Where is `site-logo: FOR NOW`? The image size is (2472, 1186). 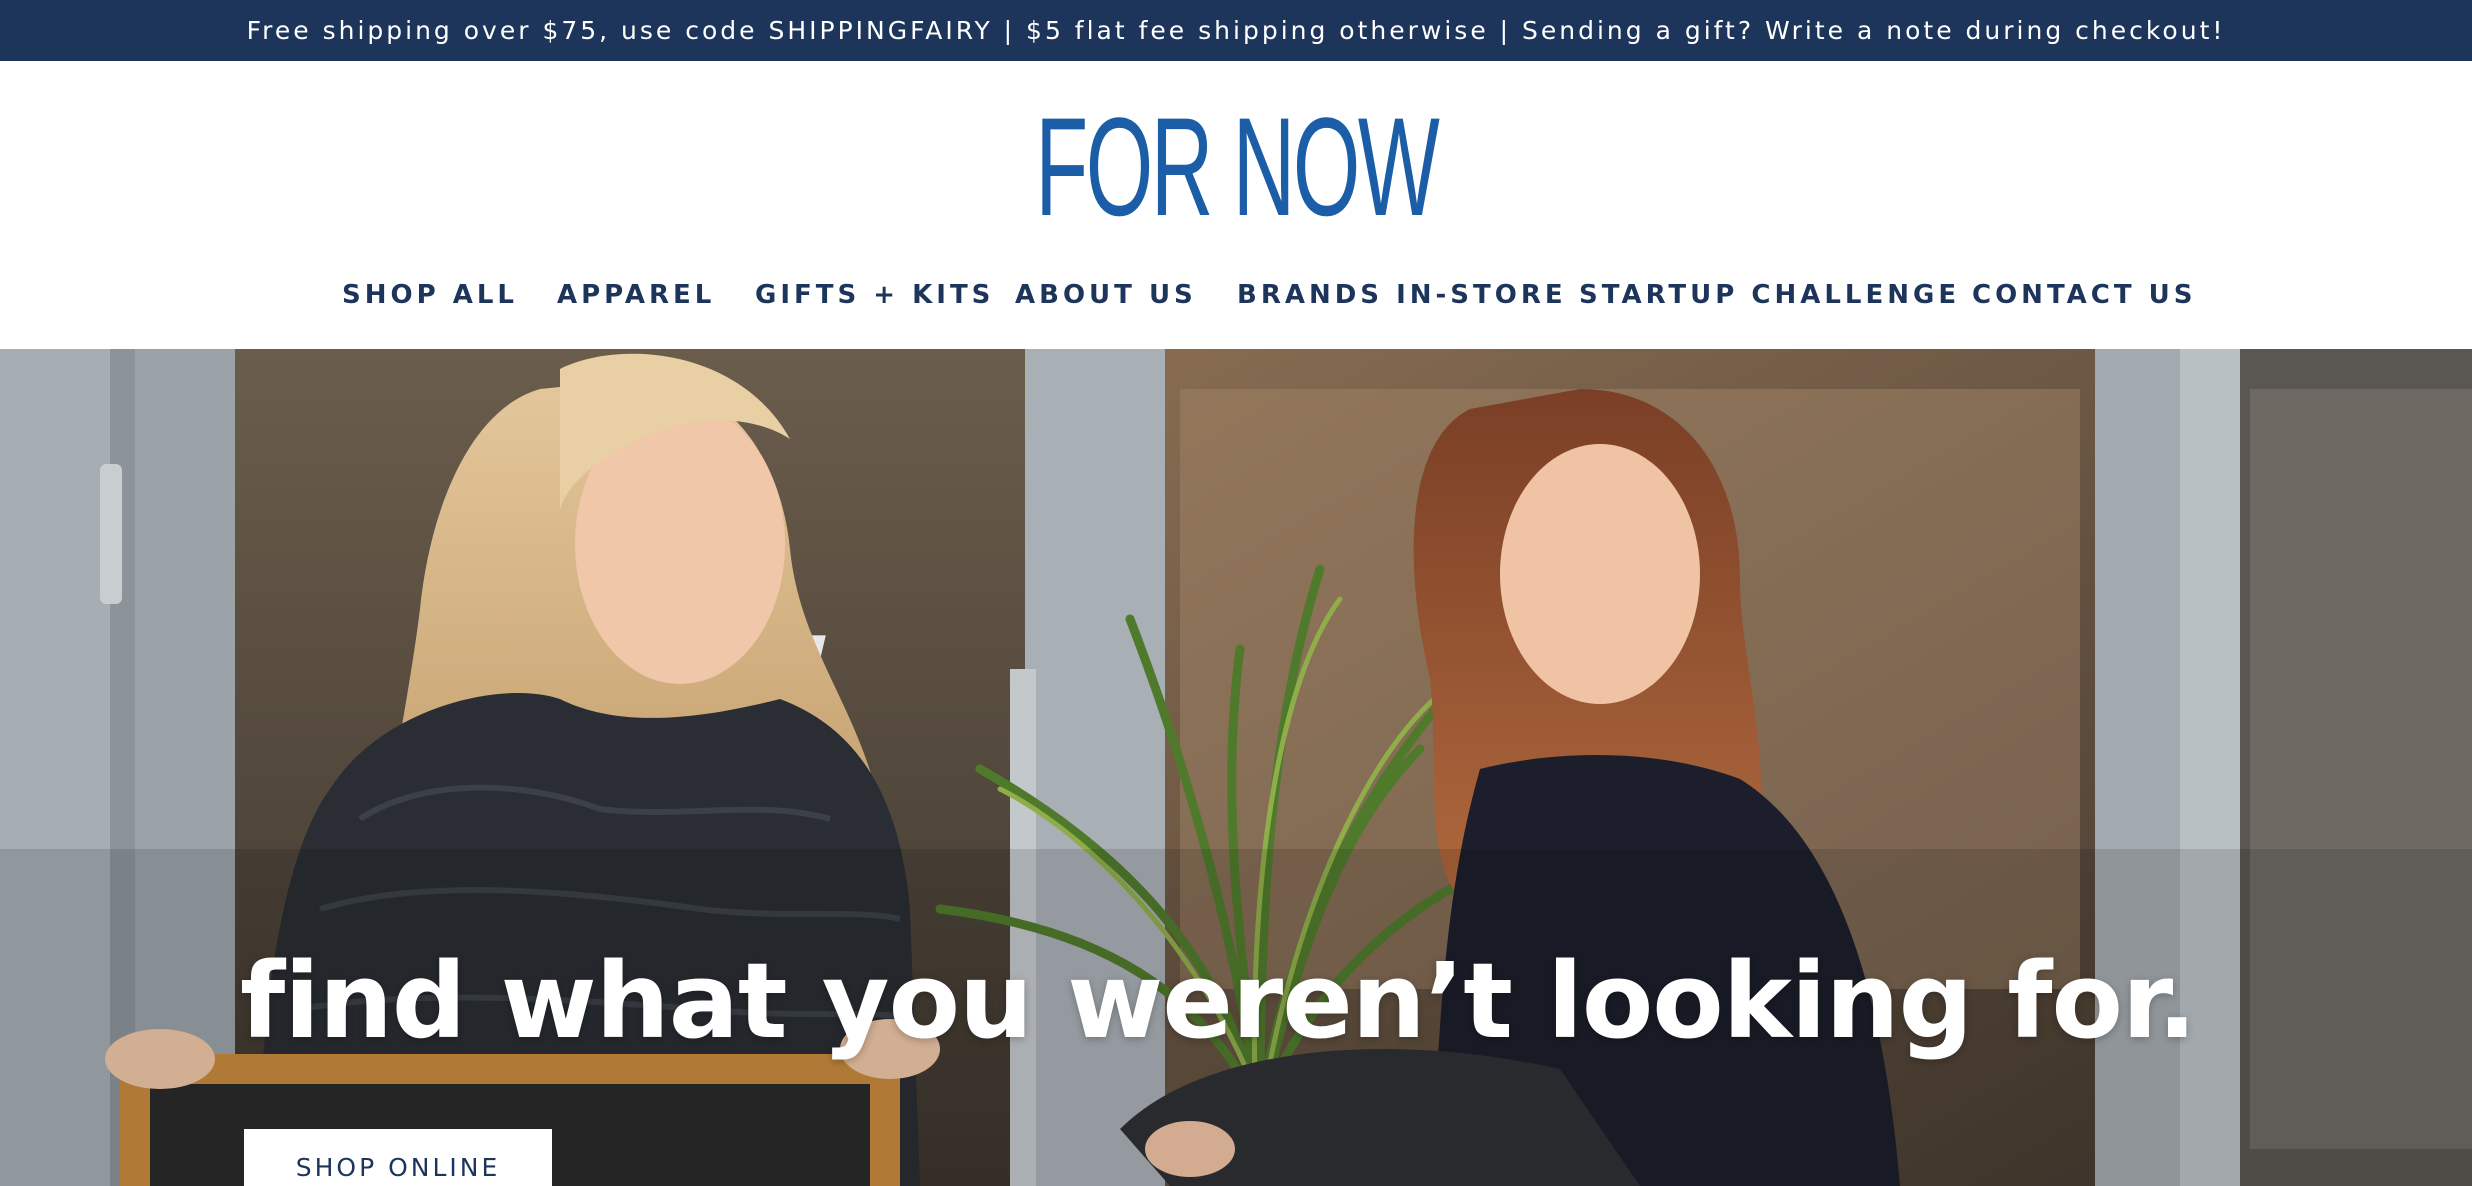 site-logo: FOR NOW is located at coordinates (1236, 167).